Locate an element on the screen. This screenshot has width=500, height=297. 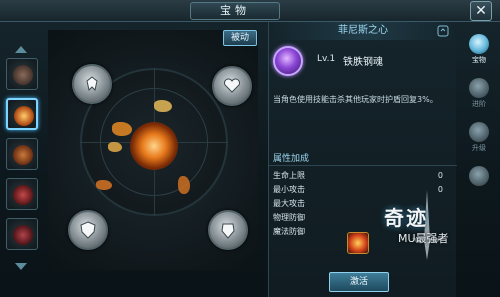
heart-icon is located at coordinates (232, 85).